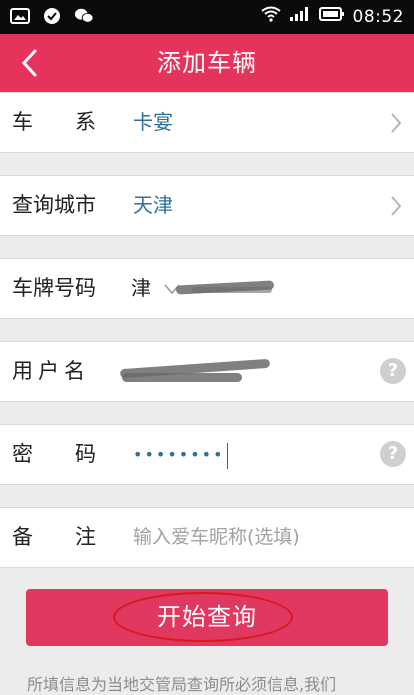  I want to click on page-title: 添加车辆, so click(207, 63).